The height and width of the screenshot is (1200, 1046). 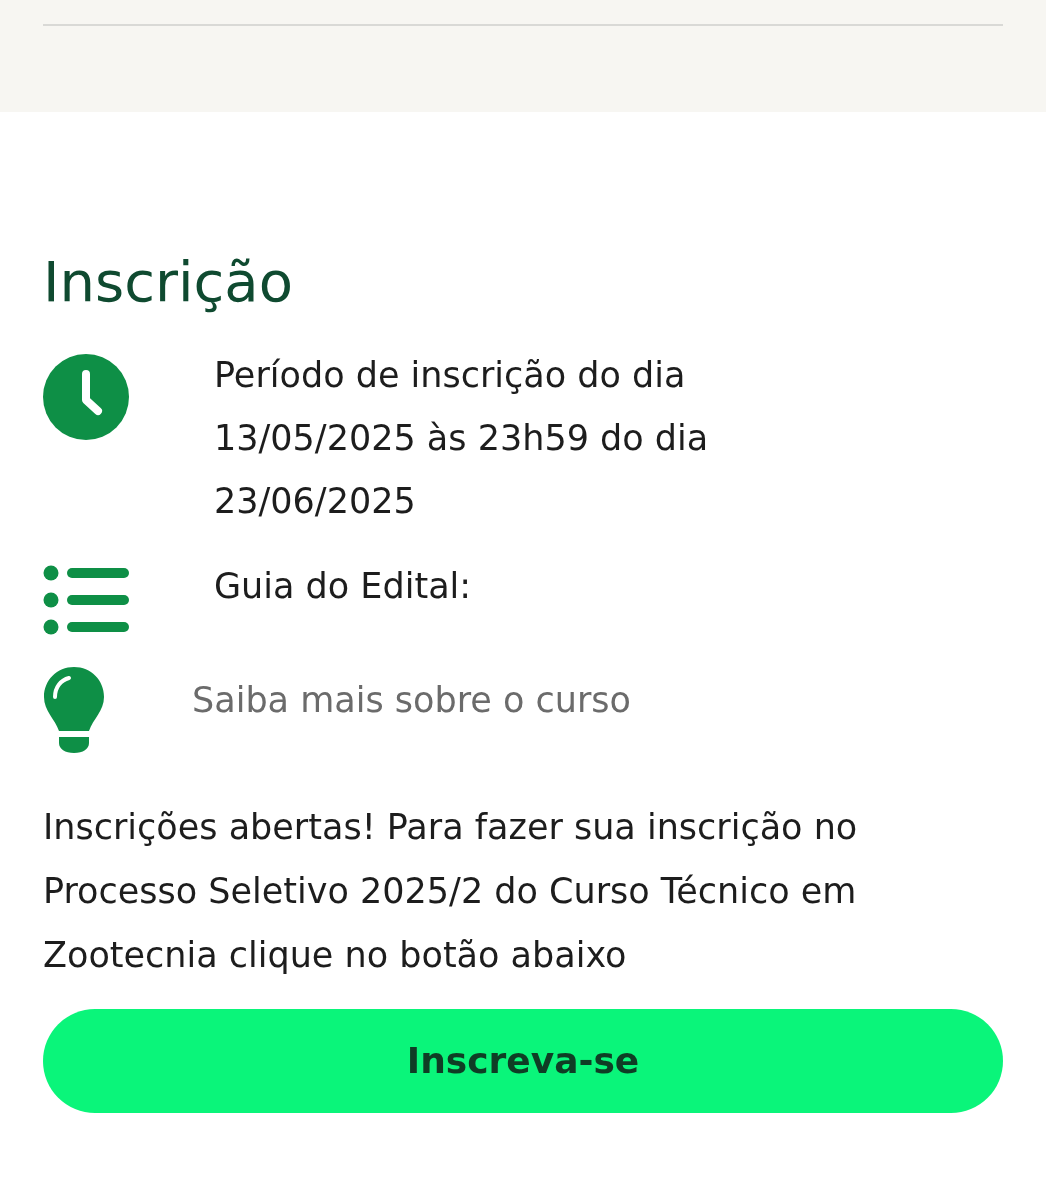 What do you see at coordinates (451, 891) in the screenshot?
I see `description: Inscrições abertas! Para fazer sua inscrição no Processo Seletivo 2025/2 do Curso Técnico em Zootecnia clique no botão abaixo` at bounding box center [451, 891].